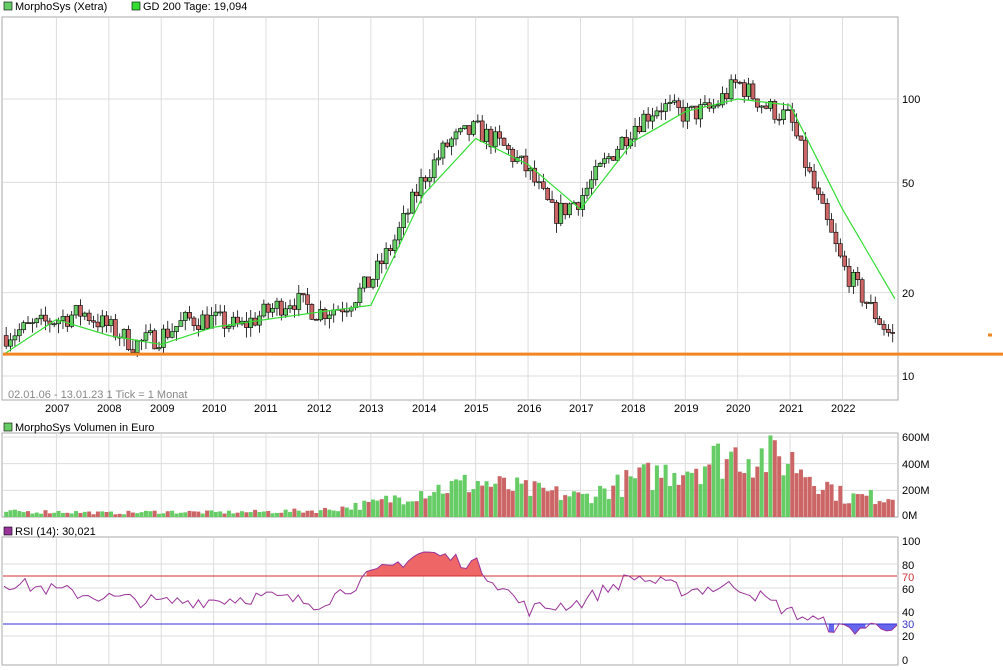 The height and width of the screenshot is (670, 1003). I want to click on rsi-tick-70: 70, so click(908, 578).